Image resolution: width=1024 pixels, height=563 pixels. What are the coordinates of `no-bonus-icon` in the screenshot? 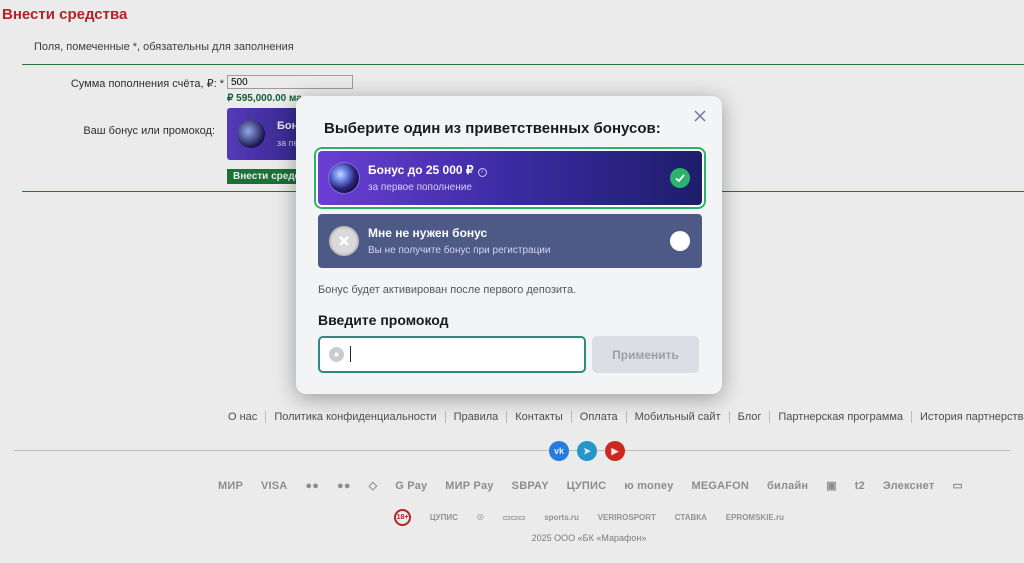 It's located at (344, 241).